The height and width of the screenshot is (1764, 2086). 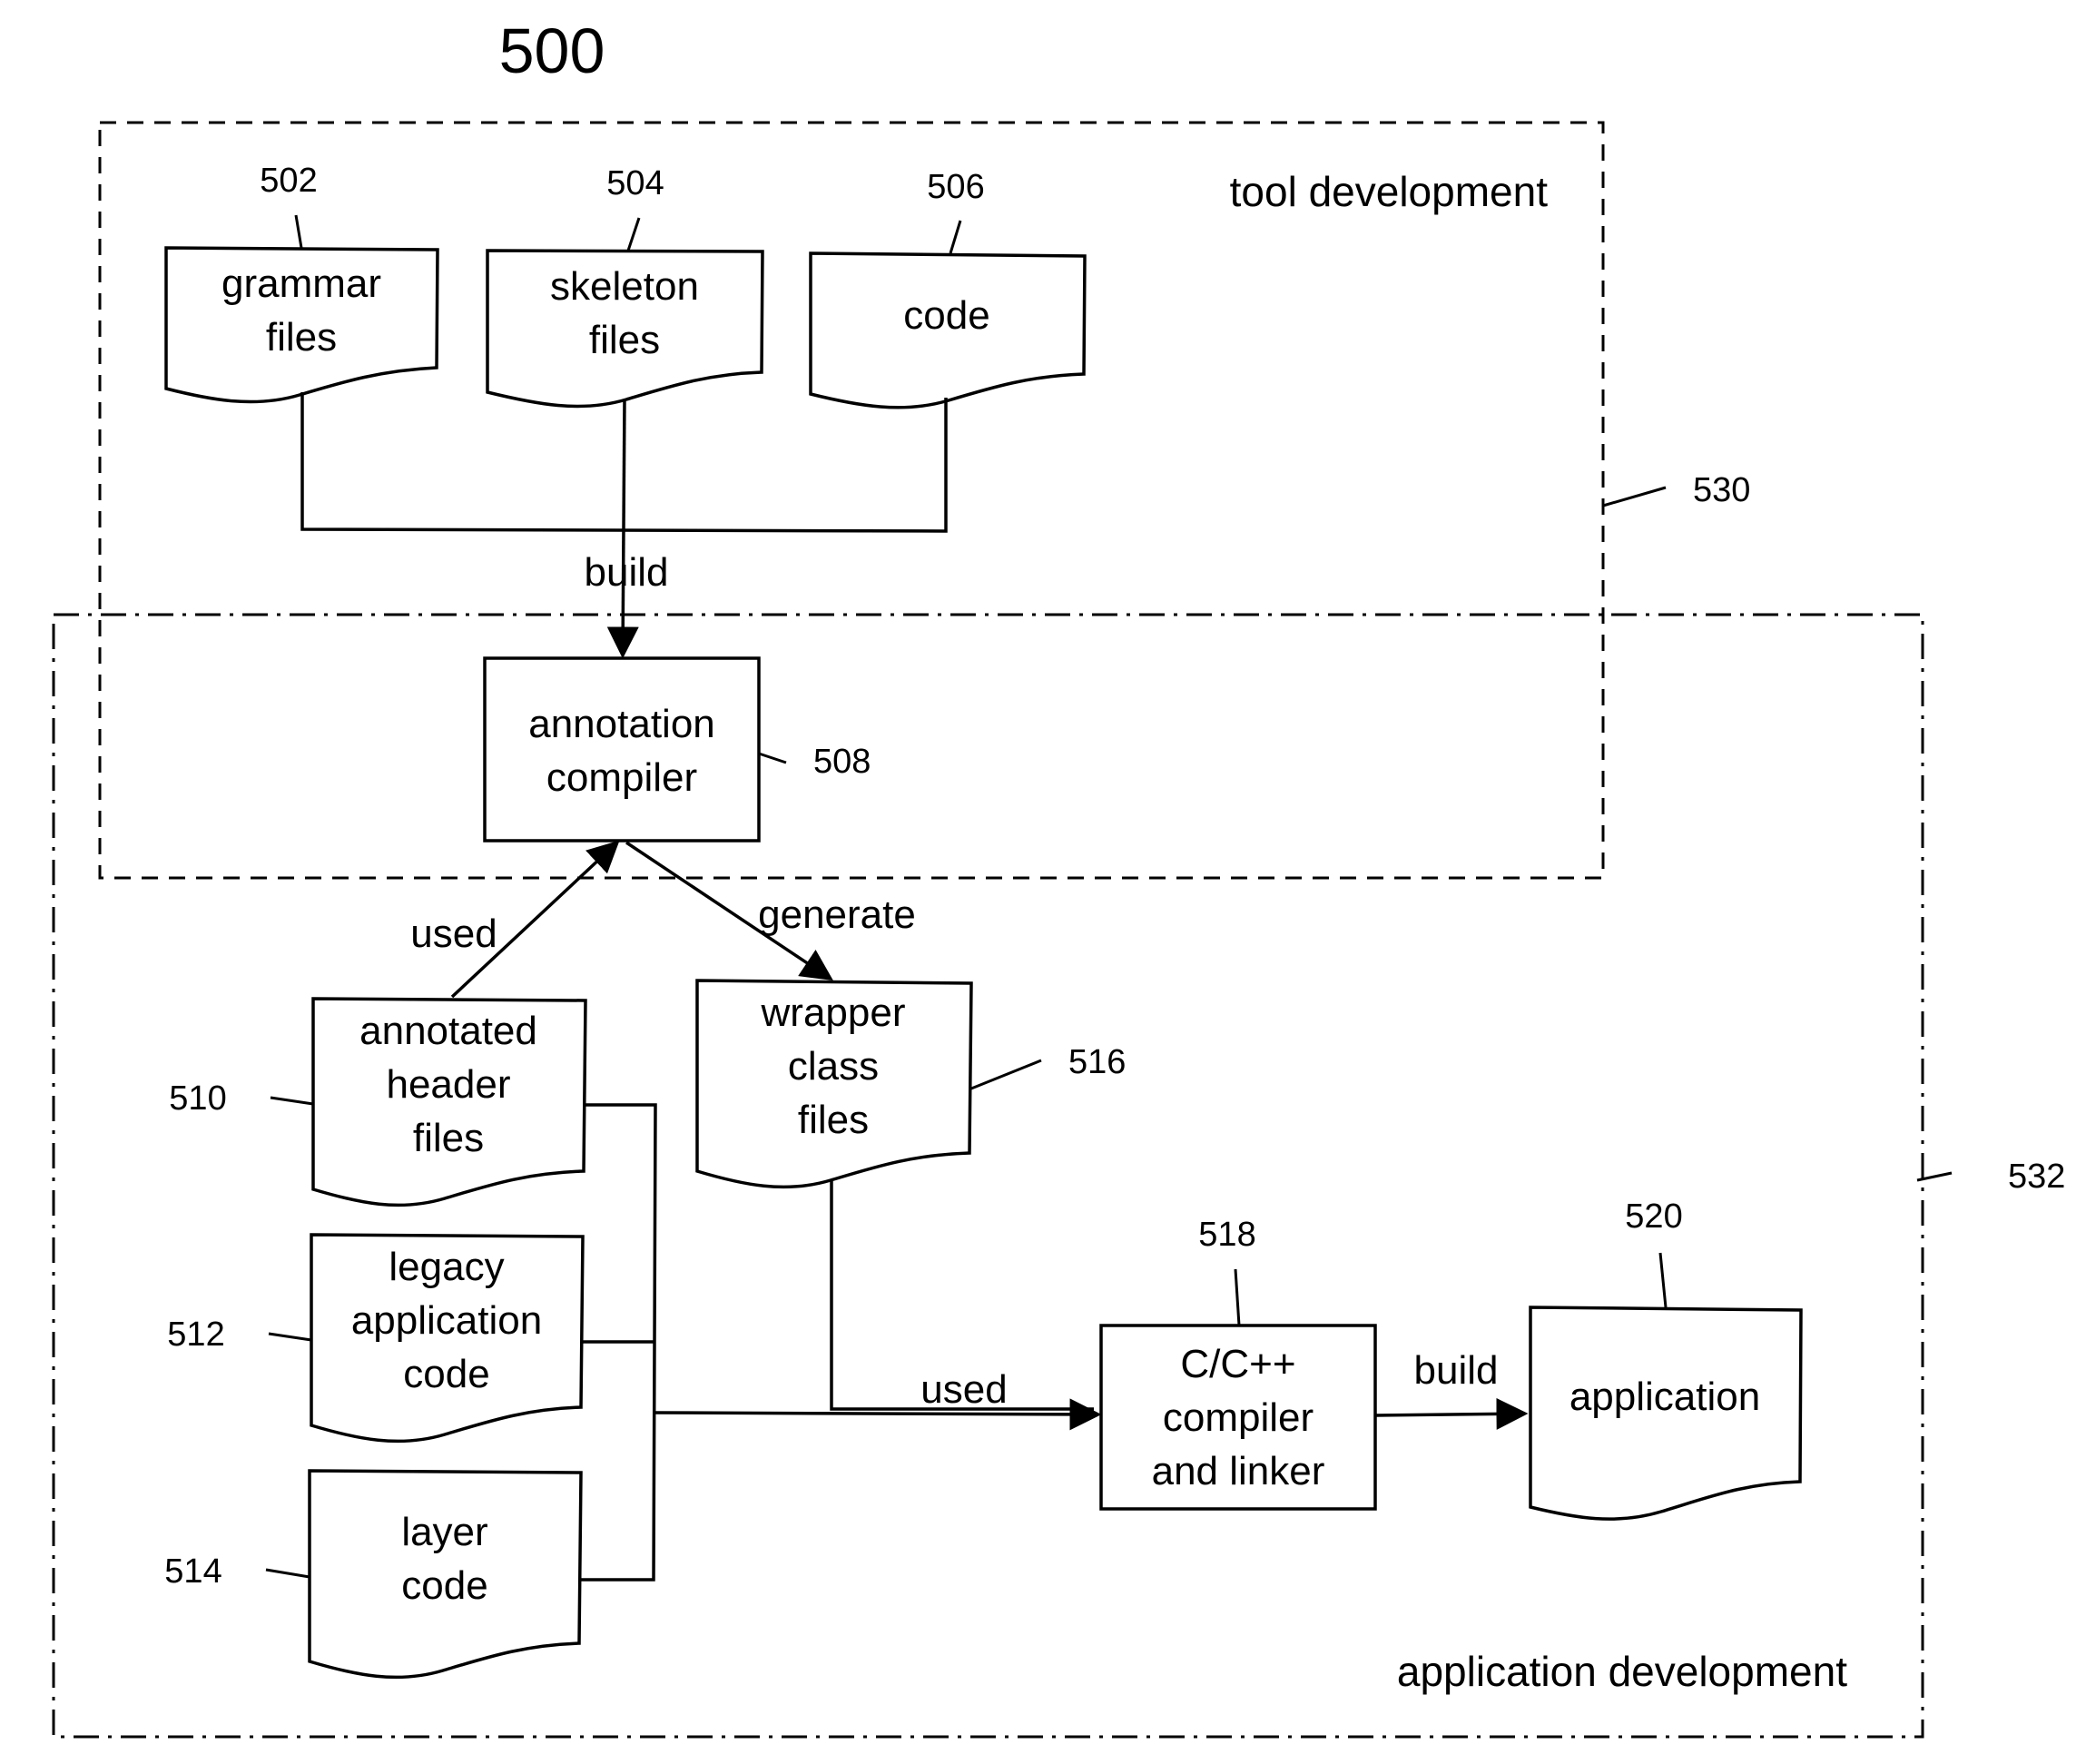 What do you see at coordinates (833, 1012) in the screenshot?
I see `node-label: wrapper` at bounding box center [833, 1012].